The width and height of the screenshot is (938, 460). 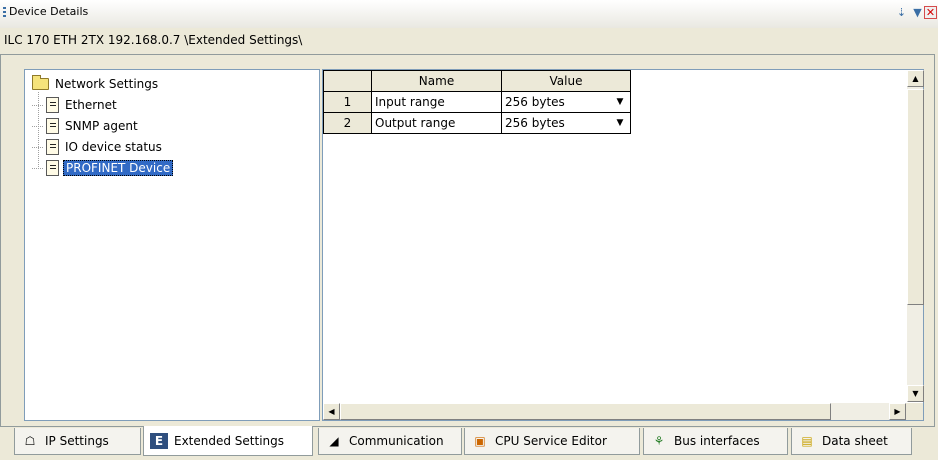 I want to click on tab-label: IP Settings, so click(x=77, y=441).